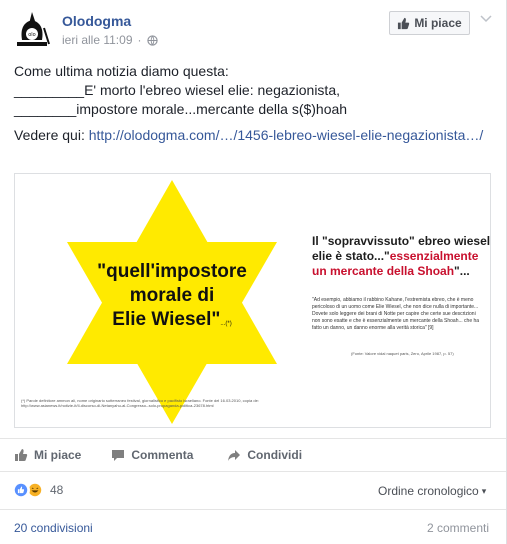  I want to click on share-label: Condividi, so click(275, 455).